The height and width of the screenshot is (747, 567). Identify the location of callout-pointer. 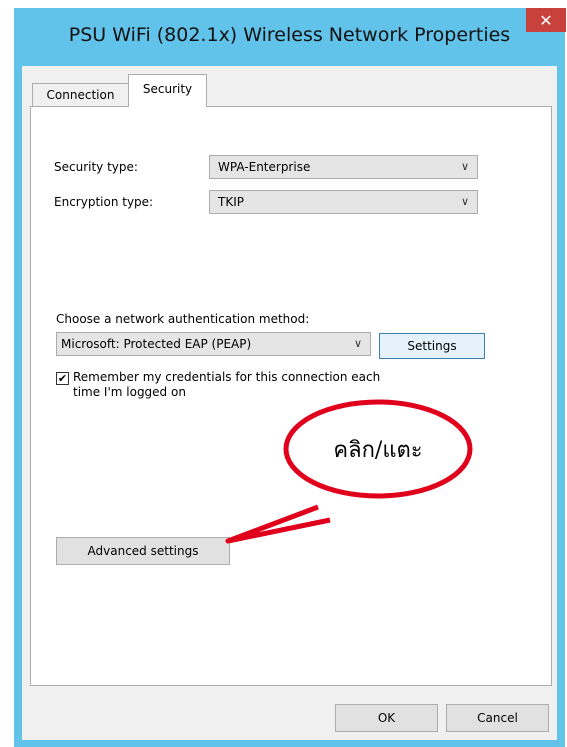
(278, 524).